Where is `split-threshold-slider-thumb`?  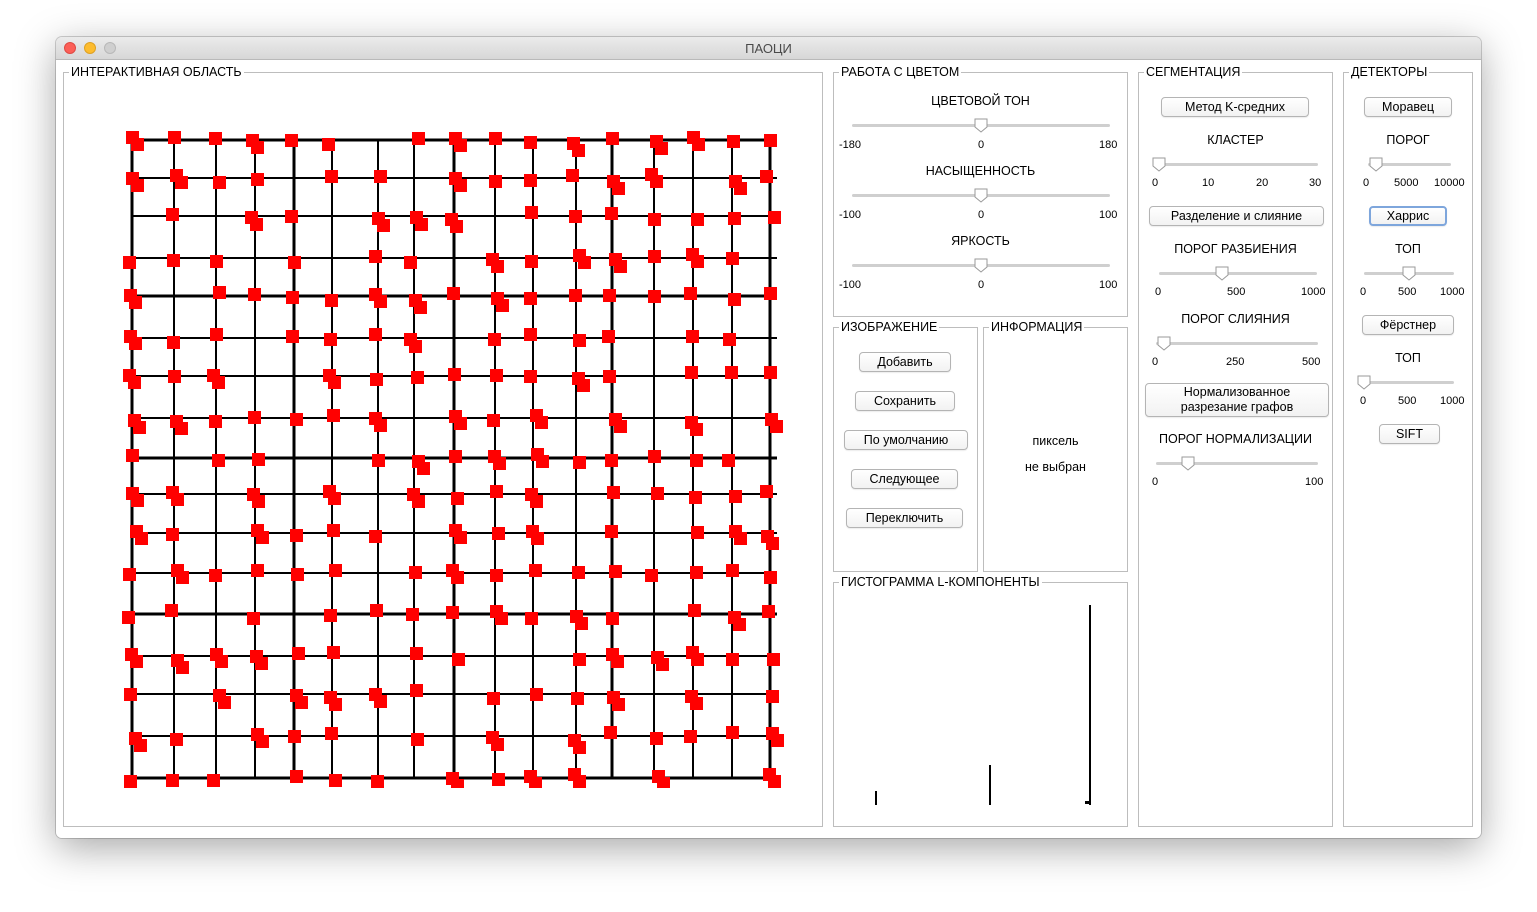 split-threshold-slider-thumb is located at coordinates (1222, 273).